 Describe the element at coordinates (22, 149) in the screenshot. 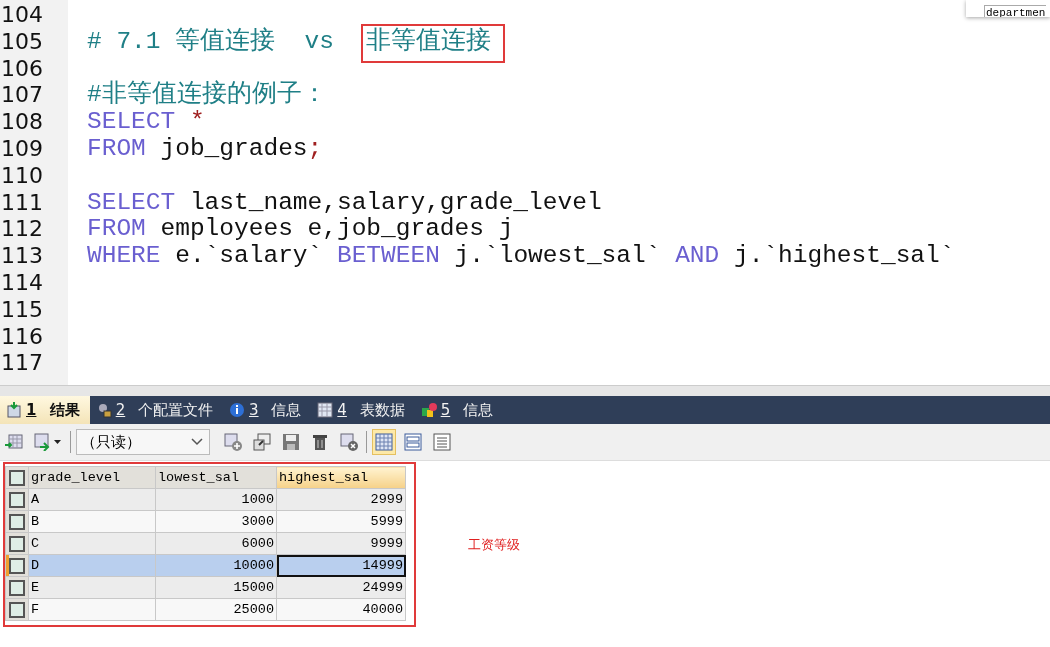

I see `line-number: 109` at that location.